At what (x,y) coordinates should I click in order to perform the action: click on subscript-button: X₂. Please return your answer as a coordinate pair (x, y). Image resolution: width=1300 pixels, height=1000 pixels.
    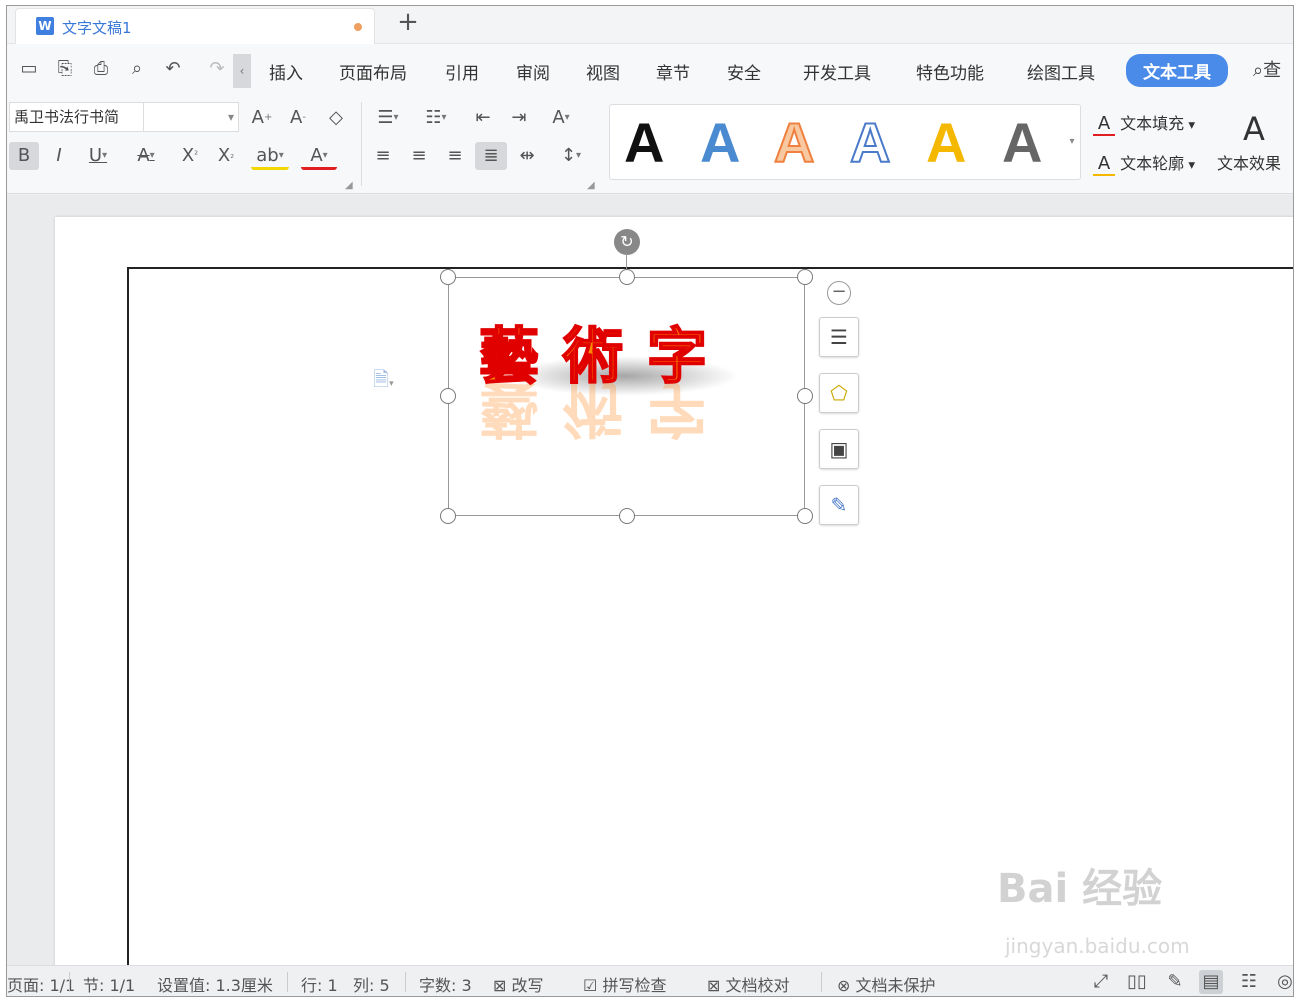
    Looking at the image, I should click on (226, 156).